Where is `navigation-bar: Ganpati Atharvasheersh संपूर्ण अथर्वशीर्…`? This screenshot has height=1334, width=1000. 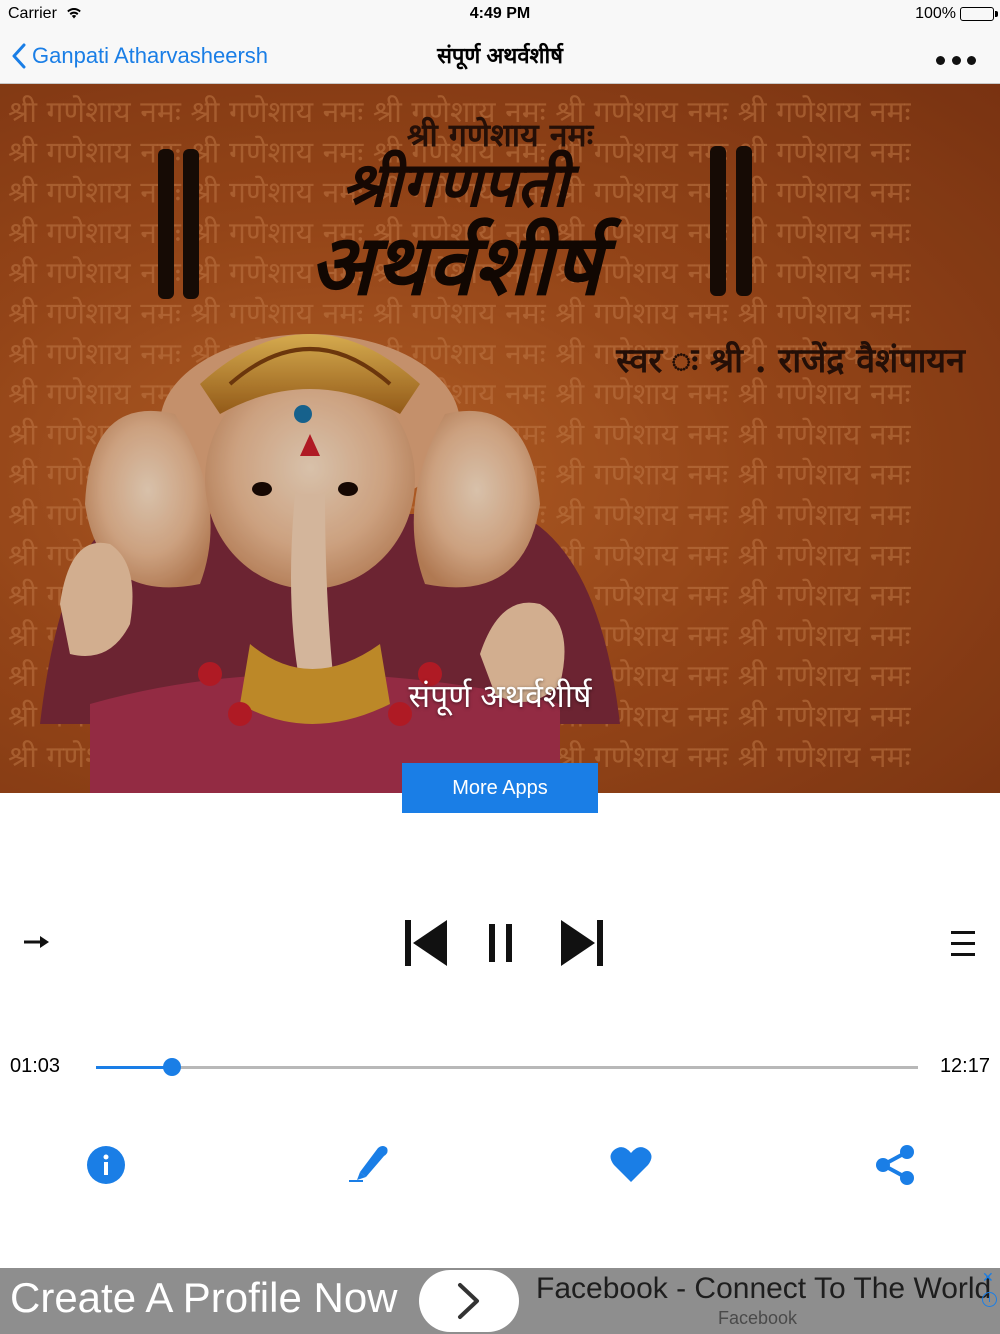
navigation-bar: Ganpati Atharvasheersh संपूर्ण अथर्वशीर्… is located at coordinates (500, 56).